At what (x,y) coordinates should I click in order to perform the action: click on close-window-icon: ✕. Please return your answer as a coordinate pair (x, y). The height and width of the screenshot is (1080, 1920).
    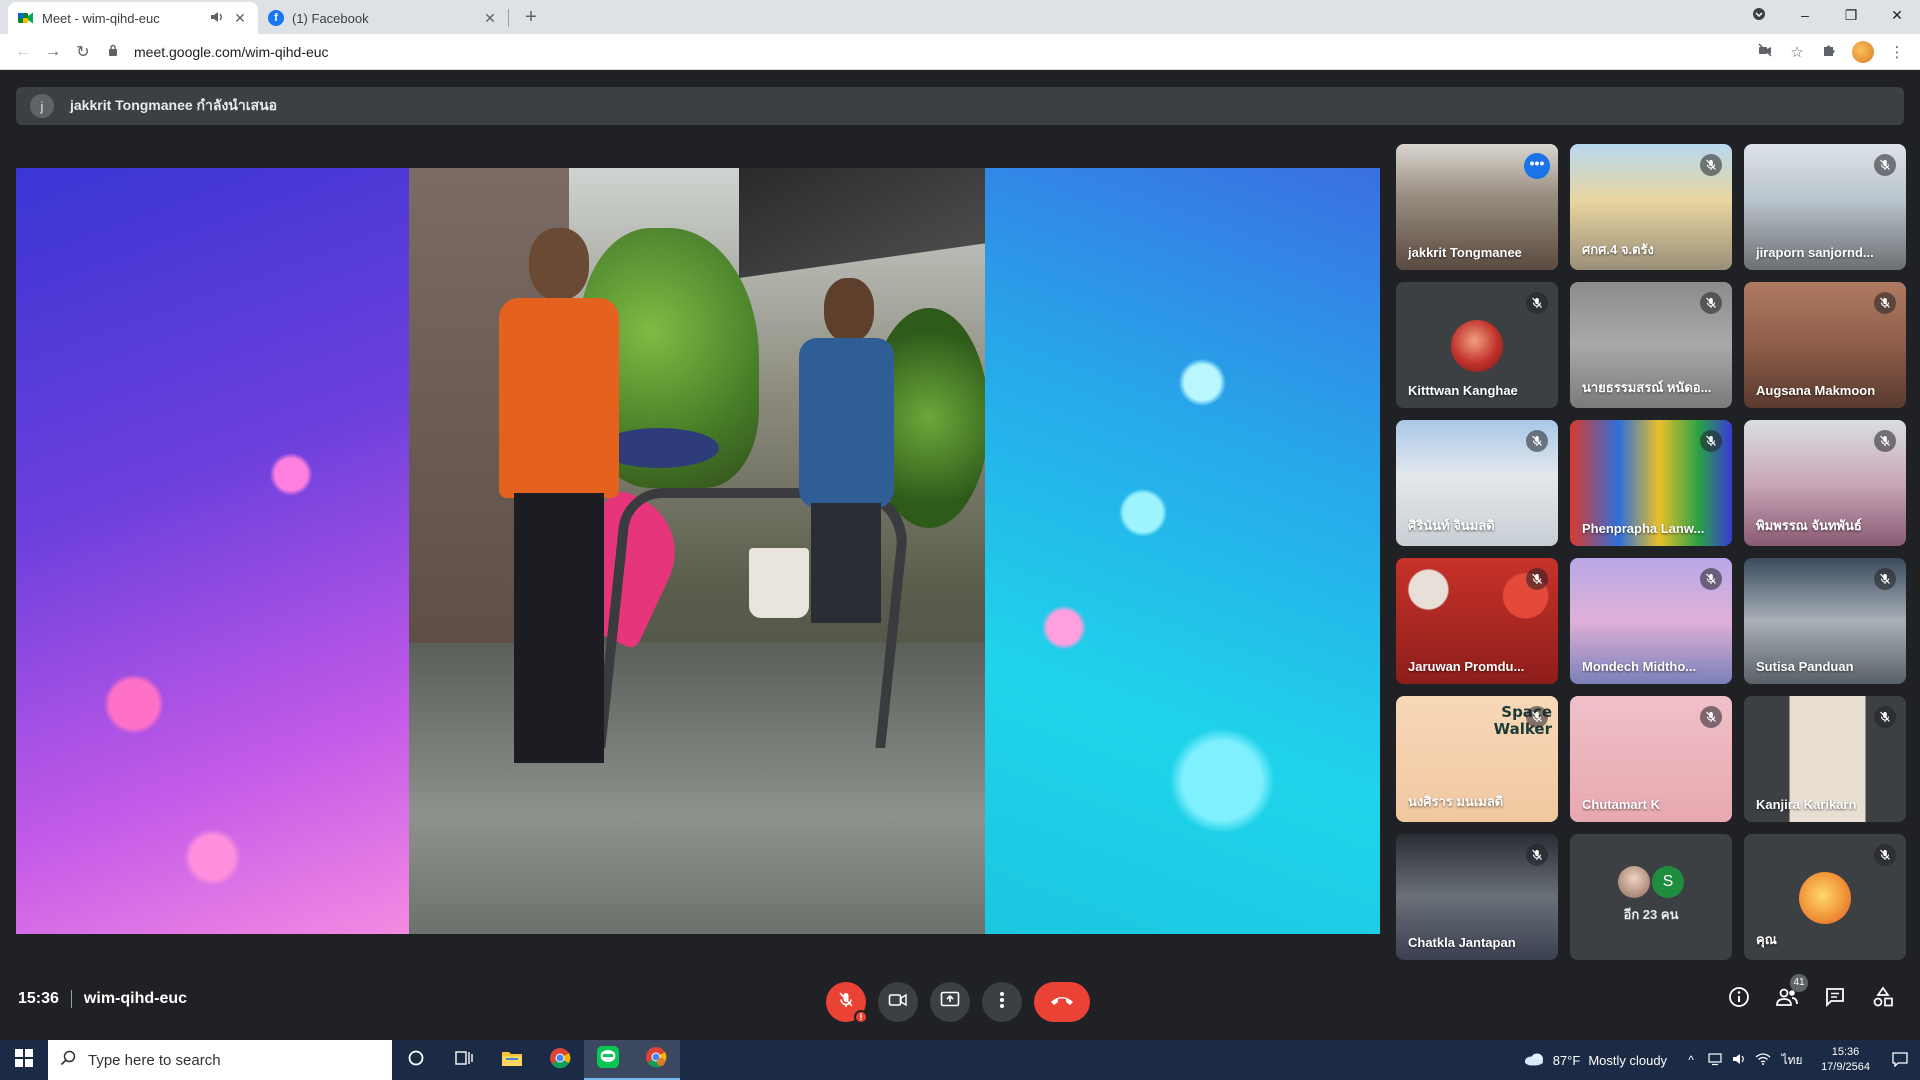
    Looking at the image, I should click on (1897, 15).